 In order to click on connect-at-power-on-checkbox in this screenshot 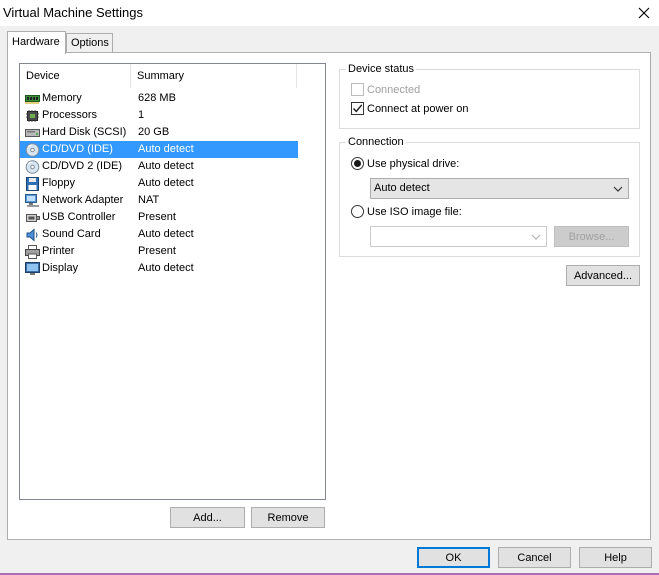, I will do `click(357, 108)`.